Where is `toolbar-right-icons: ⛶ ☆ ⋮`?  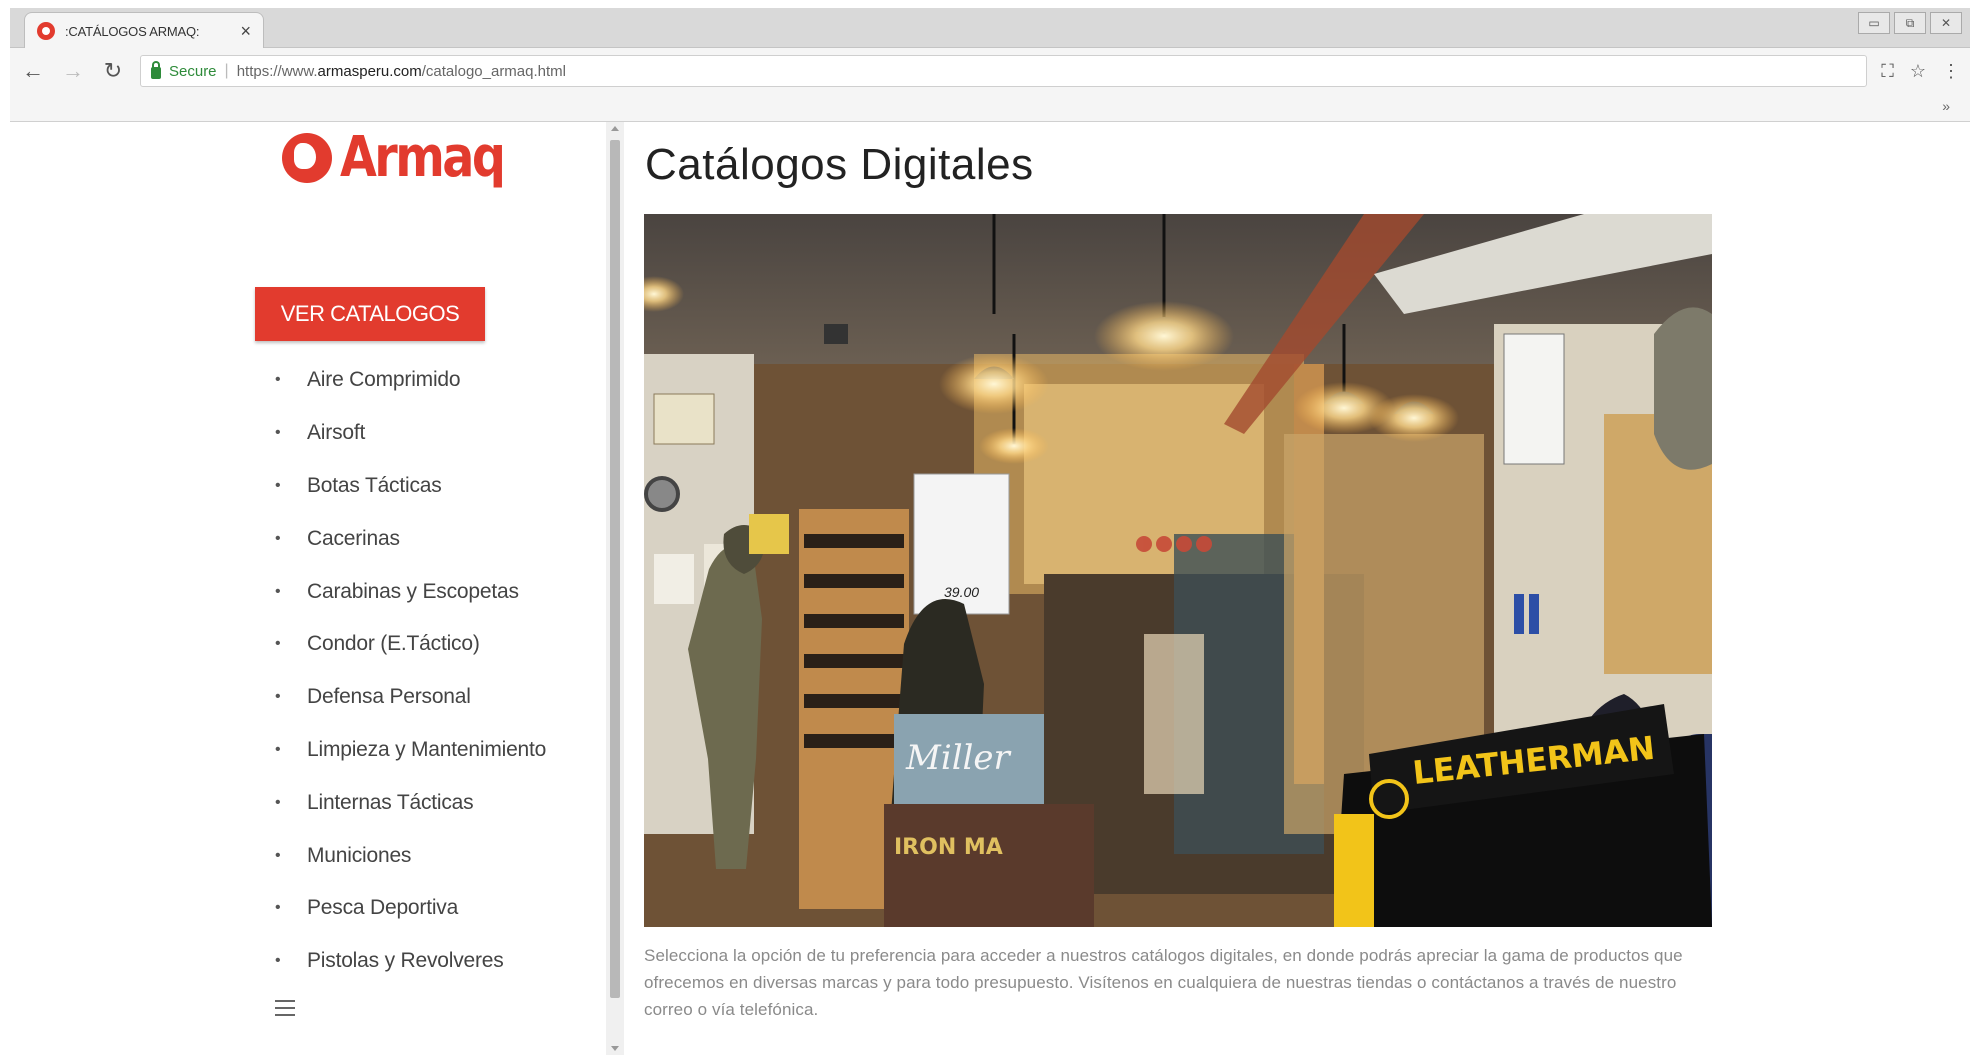 toolbar-right-icons: ⛶ ☆ ⋮ is located at coordinates (1920, 71).